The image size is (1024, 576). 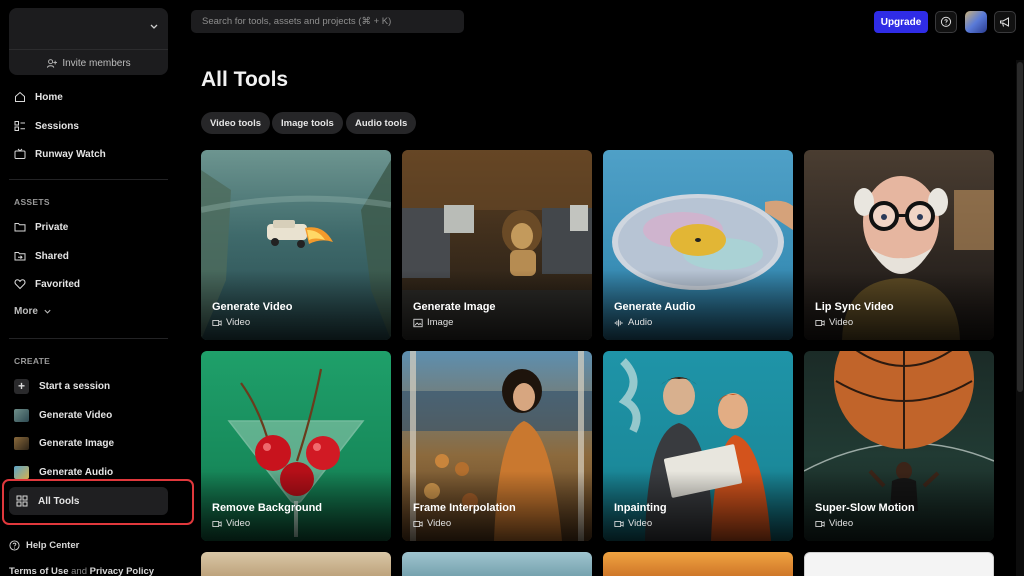 What do you see at coordinates (76, 472) in the screenshot?
I see `sidebar-item-label: Generate Audio` at bounding box center [76, 472].